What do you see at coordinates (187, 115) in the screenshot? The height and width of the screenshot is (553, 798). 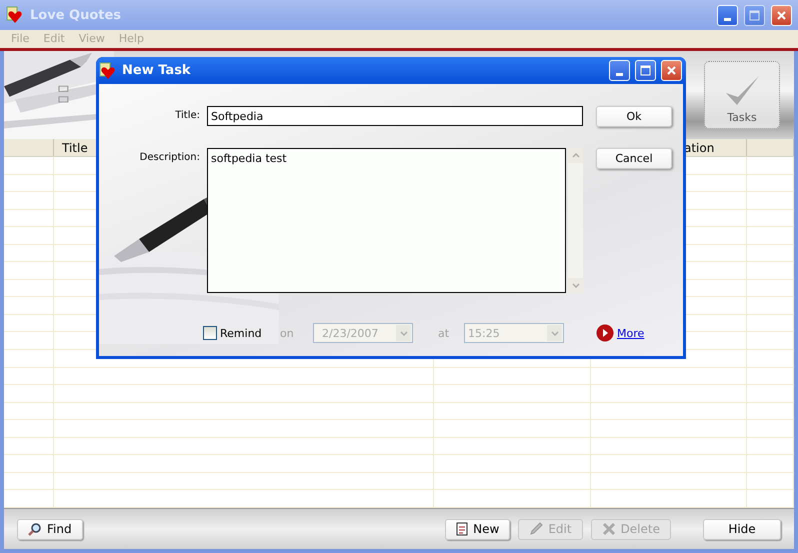 I see `title-label: Title:` at bounding box center [187, 115].